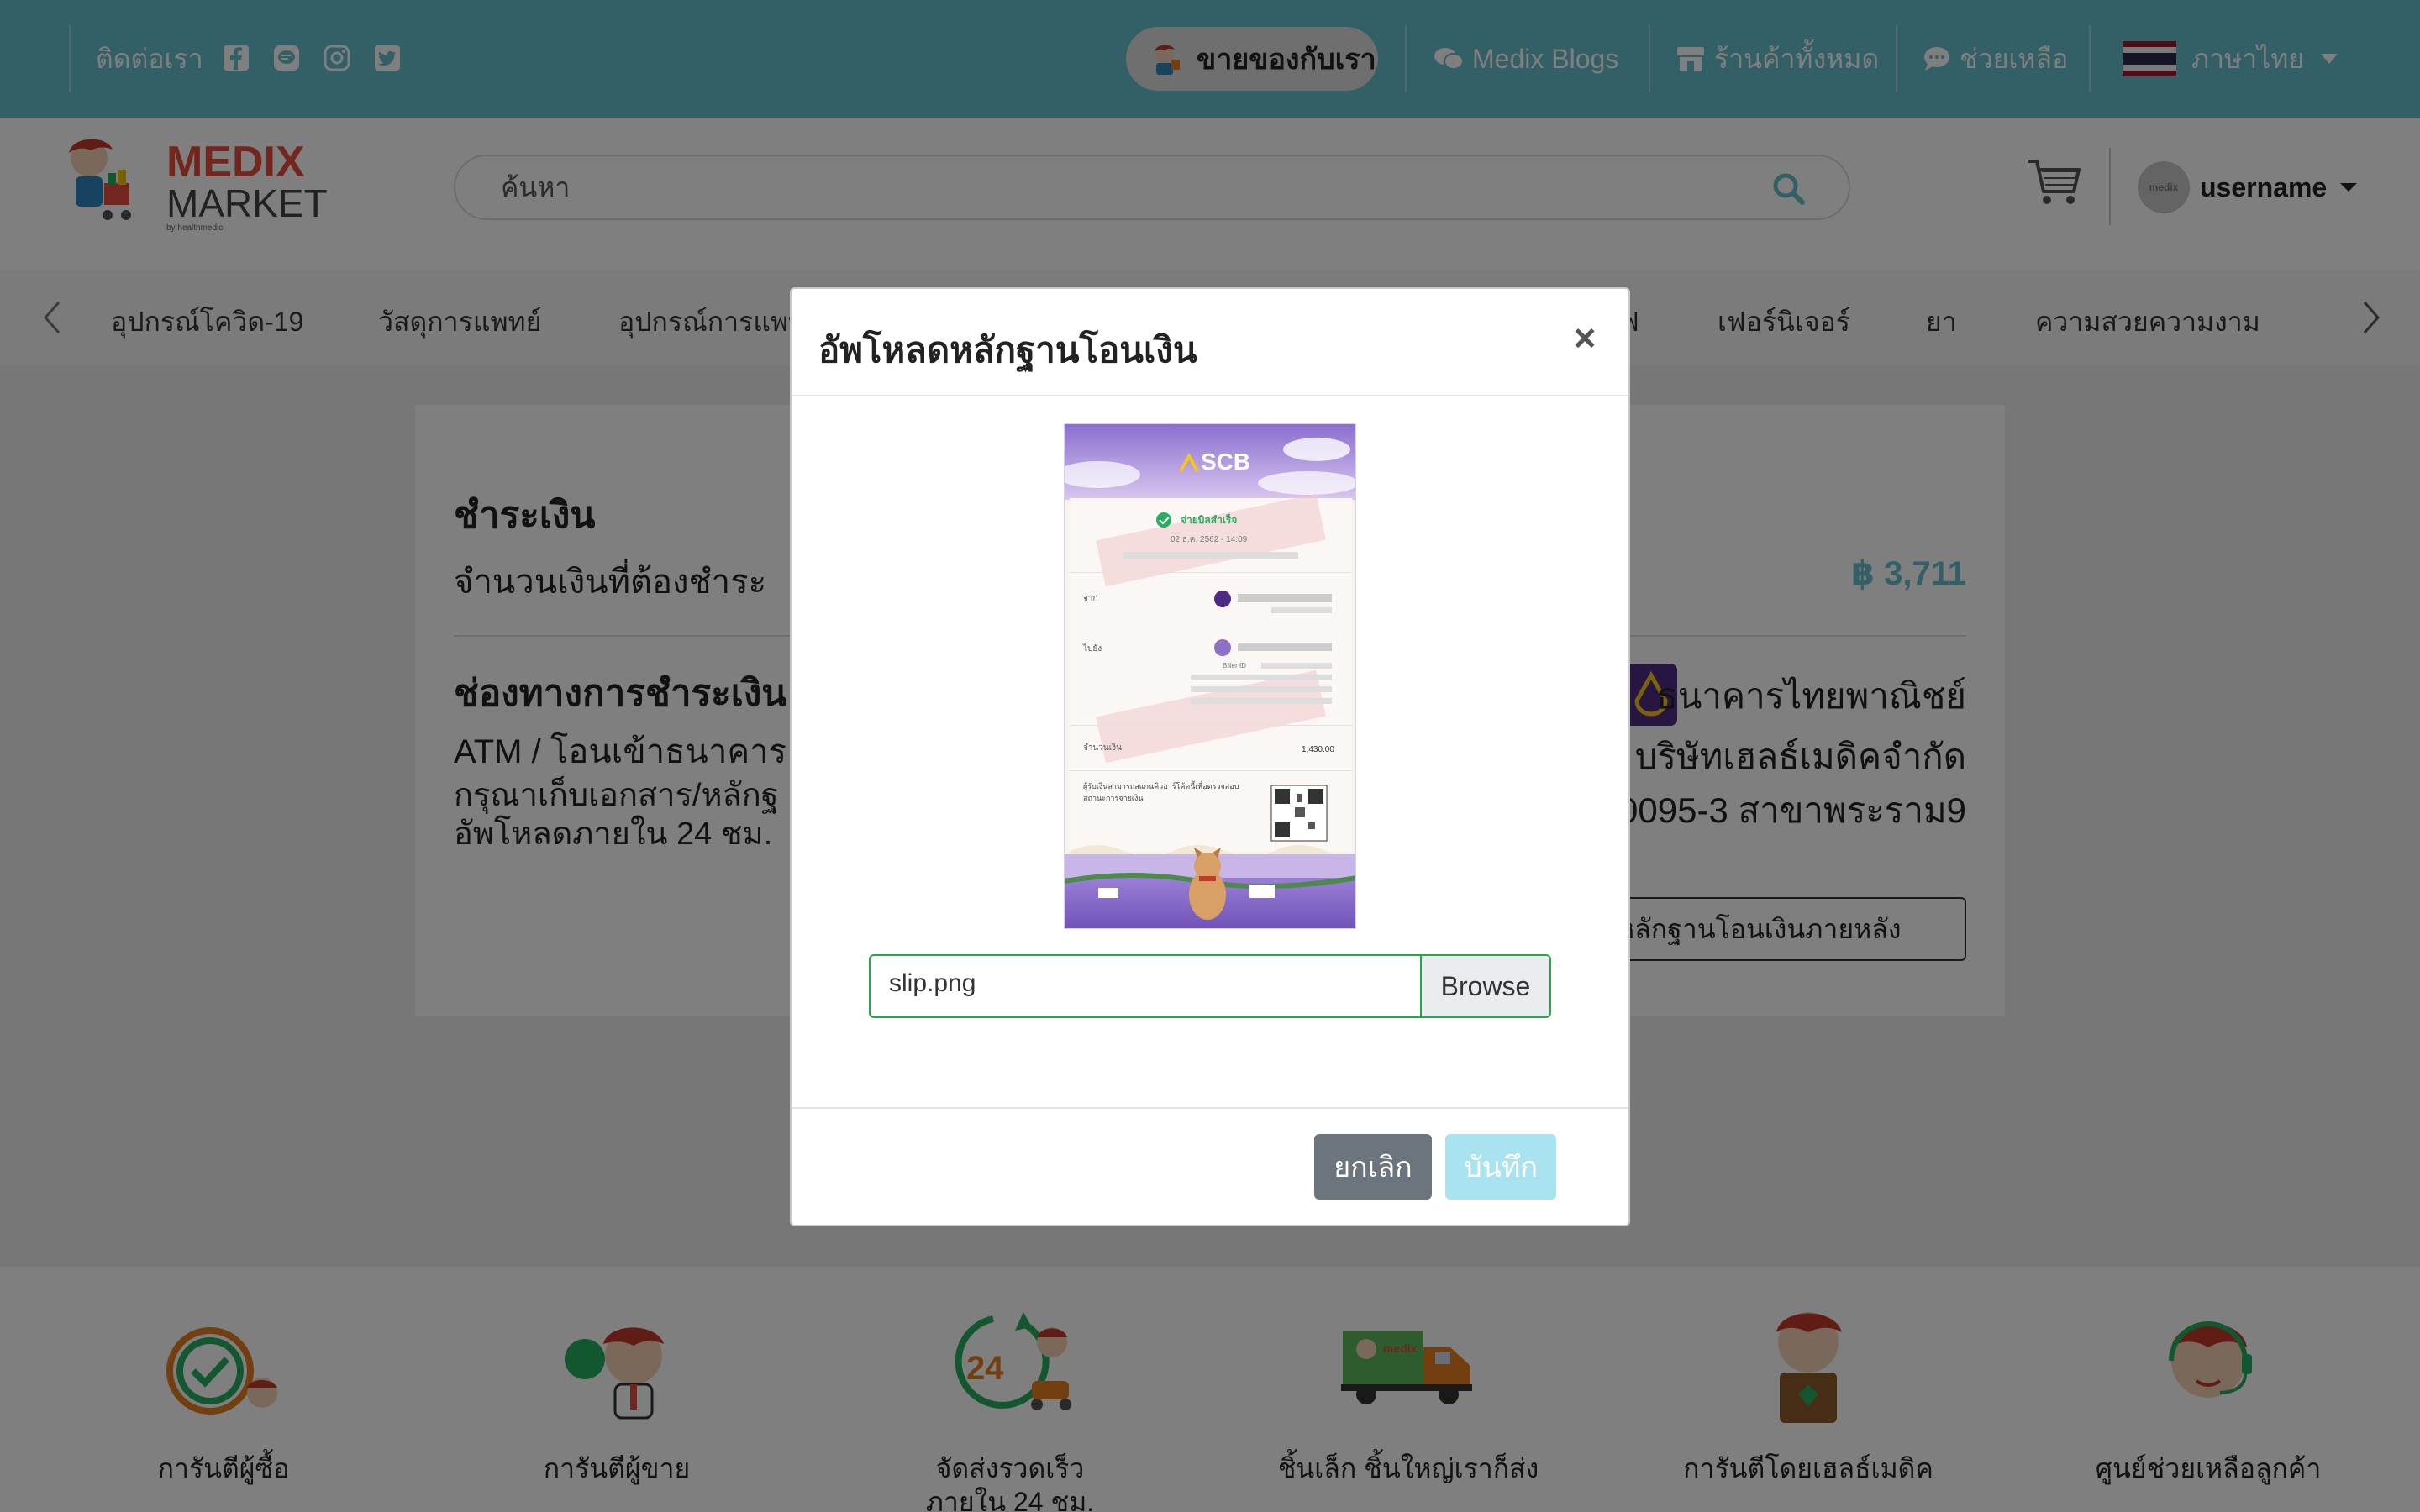 This screenshot has width=2420, height=1512. I want to click on slip-amount-label: จำนวนเงิน, so click(1103, 748).